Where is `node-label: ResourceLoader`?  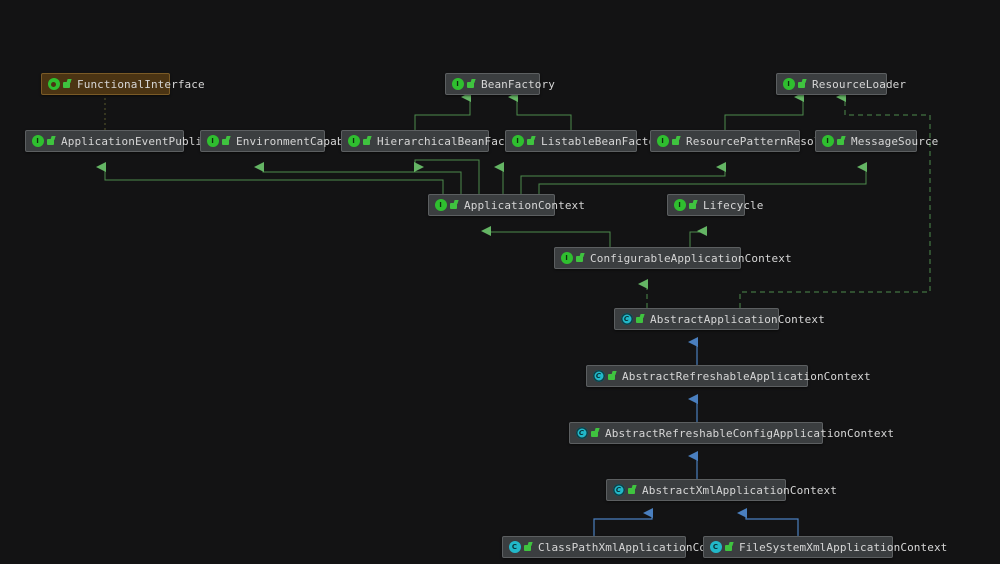 node-label: ResourceLoader is located at coordinates (859, 84).